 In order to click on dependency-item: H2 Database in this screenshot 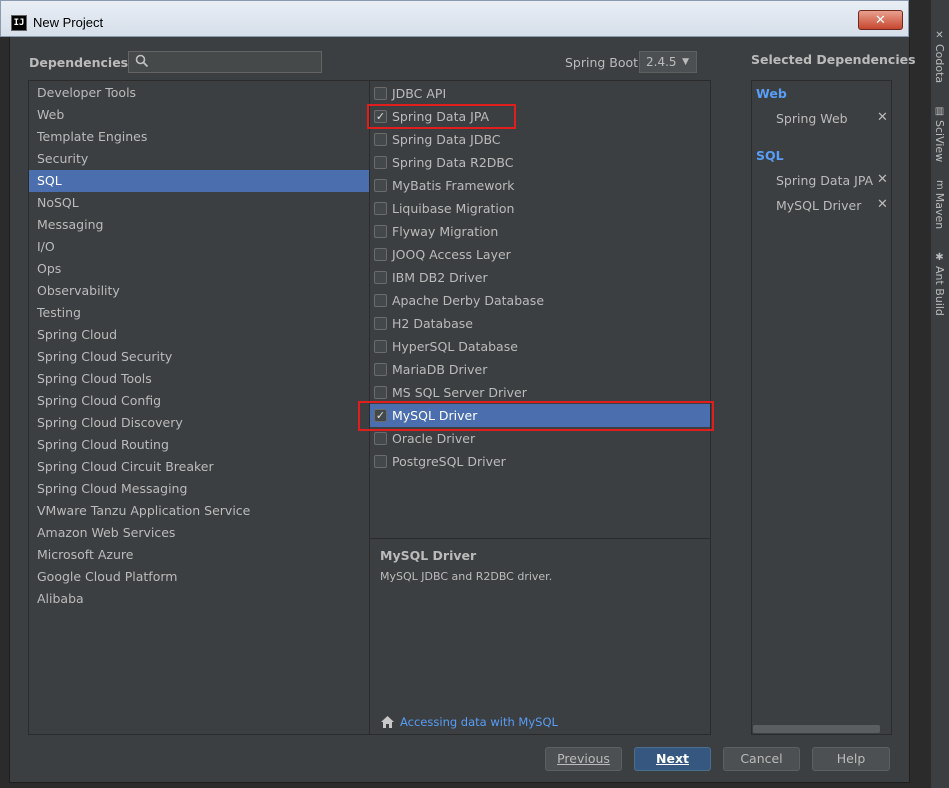, I will do `click(540, 323)`.